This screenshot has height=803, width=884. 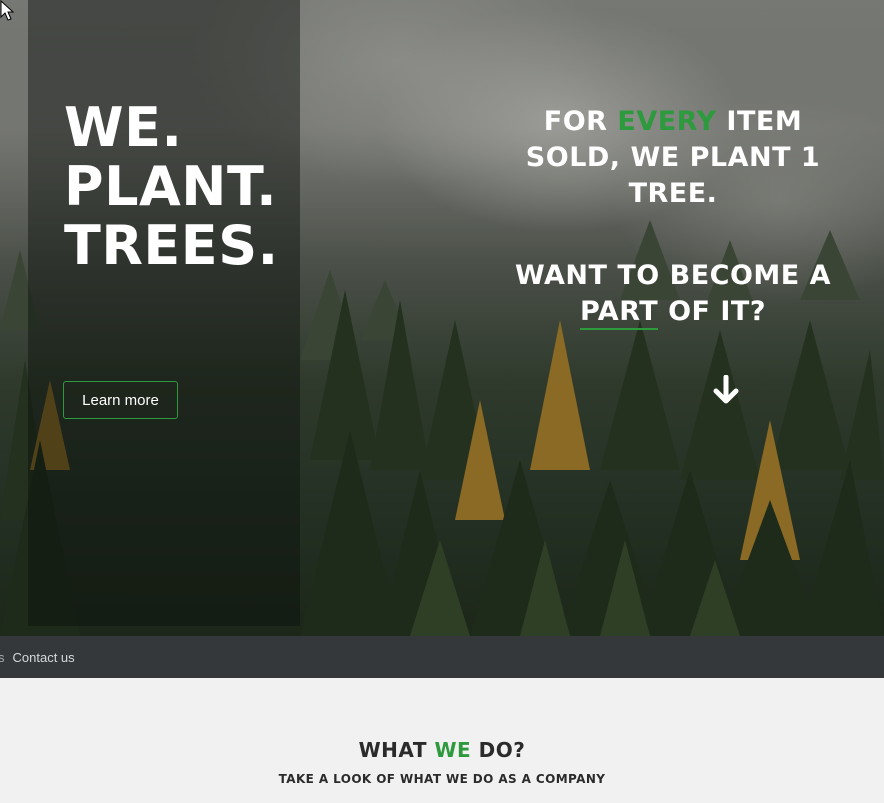 What do you see at coordinates (7, 10) in the screenshot?
I see `mouse-cursor-icon` at bounding box center [7, 10].